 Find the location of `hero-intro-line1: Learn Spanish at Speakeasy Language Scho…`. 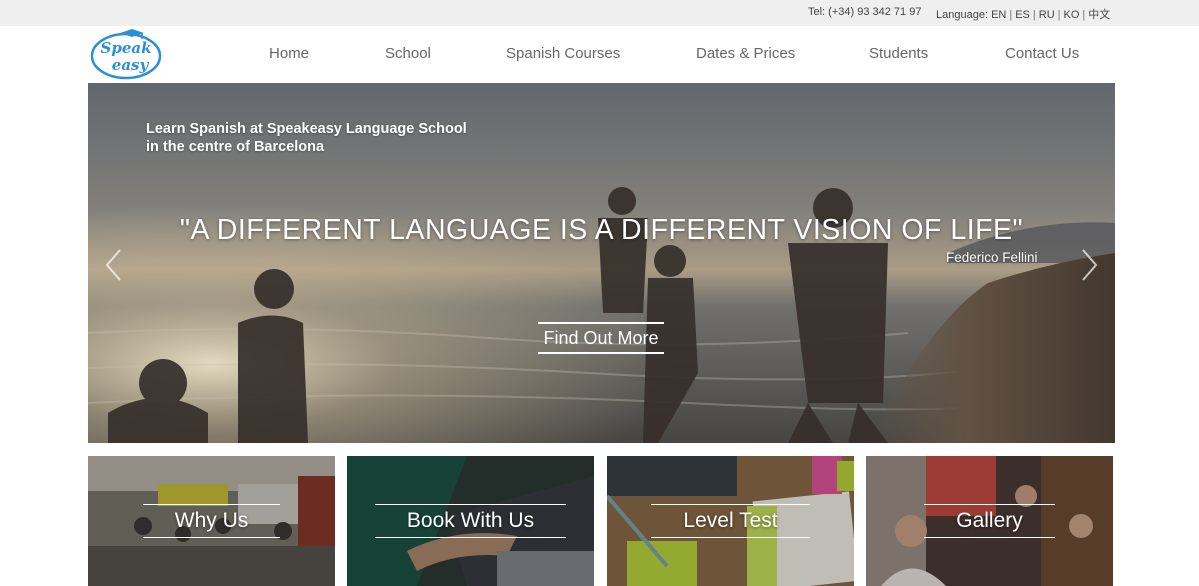

hero-intro-line1: Learn Spanish at Speakeasy Language Scho… is located at coordinates (306, 129).